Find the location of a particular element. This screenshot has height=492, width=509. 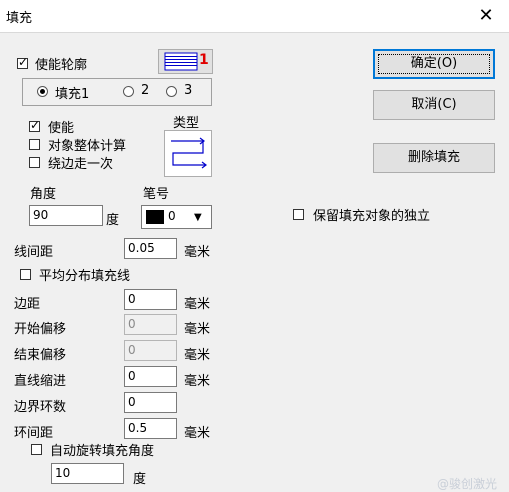

enable-label: 使能 is located at coordinates (61, 128).